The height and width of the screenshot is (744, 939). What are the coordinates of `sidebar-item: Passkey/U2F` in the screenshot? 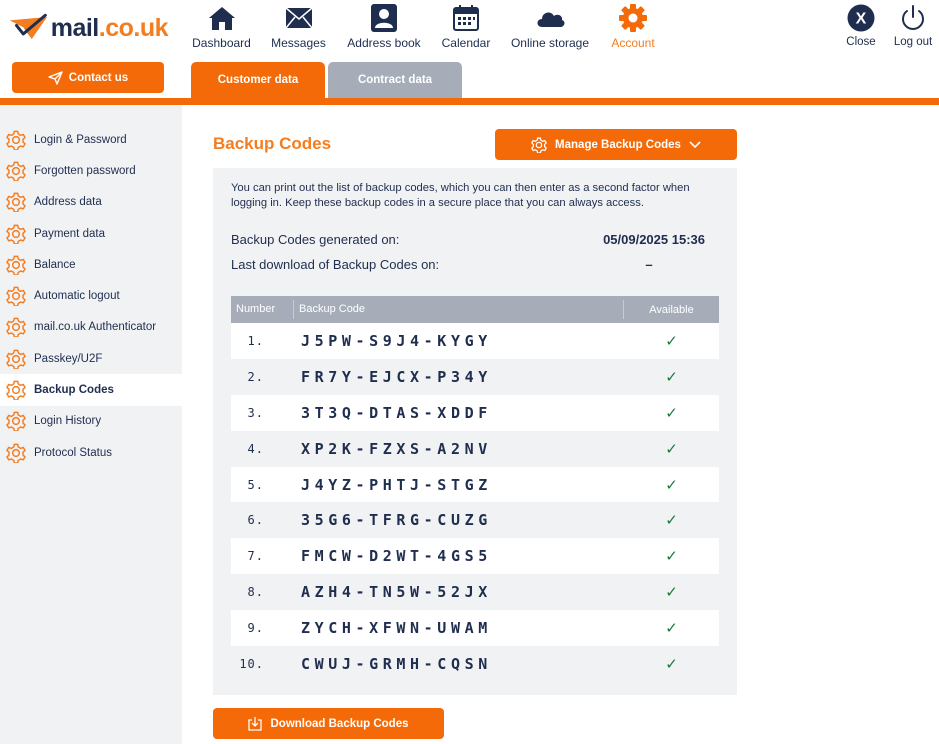 It's located at (91, 358).